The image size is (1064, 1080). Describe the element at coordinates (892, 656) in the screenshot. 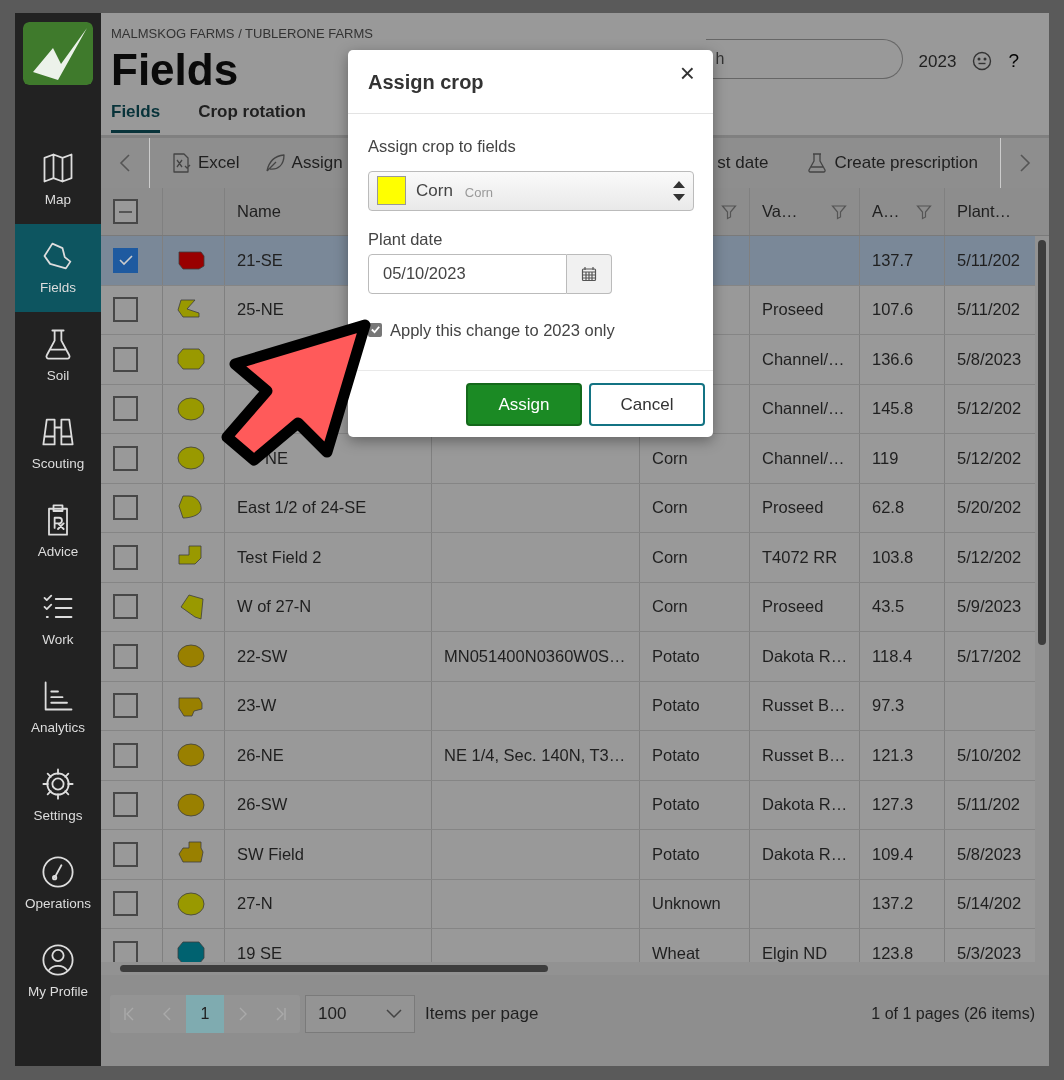

I see `table-cell-text: 118.4` at that location.